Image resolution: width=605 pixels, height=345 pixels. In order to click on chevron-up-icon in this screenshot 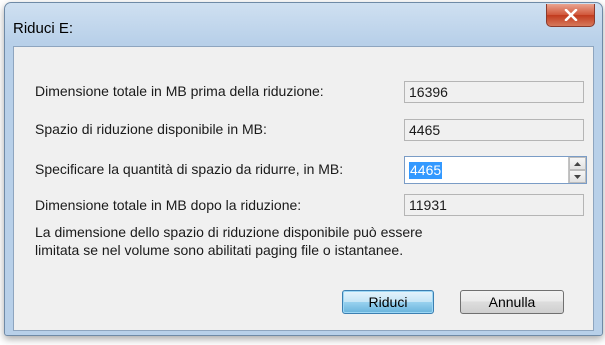, I will do `click(577, 163)`.